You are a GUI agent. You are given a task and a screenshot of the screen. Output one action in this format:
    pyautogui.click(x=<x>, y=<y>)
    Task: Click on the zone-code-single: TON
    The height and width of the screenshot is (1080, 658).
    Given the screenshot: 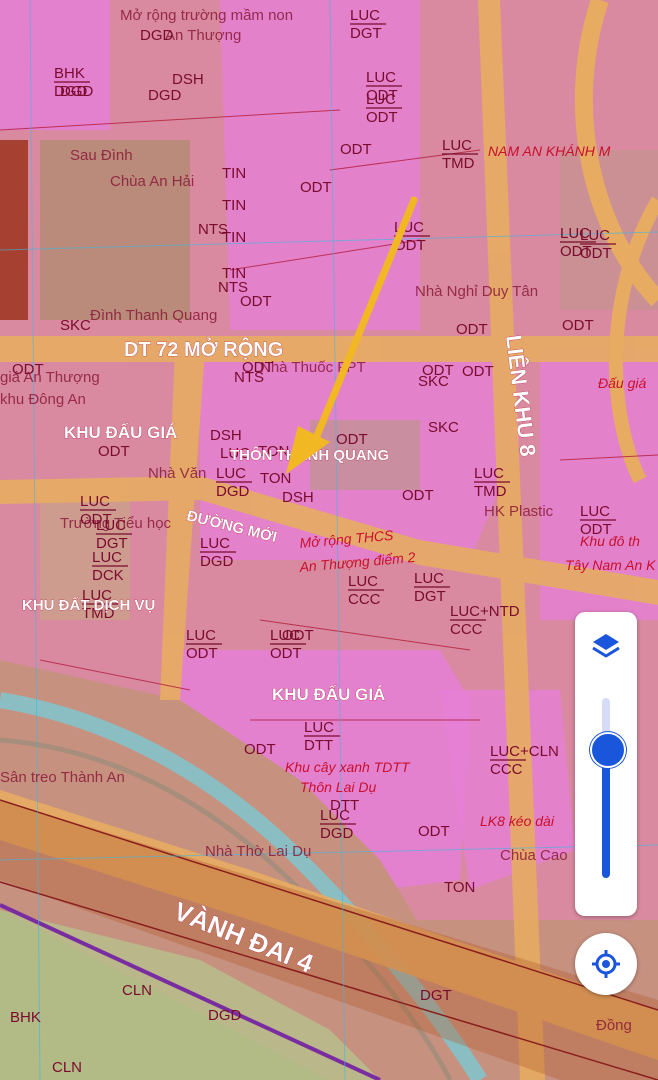 What is the action you would take?
    pyautogui.click(x=459, y=887)
    